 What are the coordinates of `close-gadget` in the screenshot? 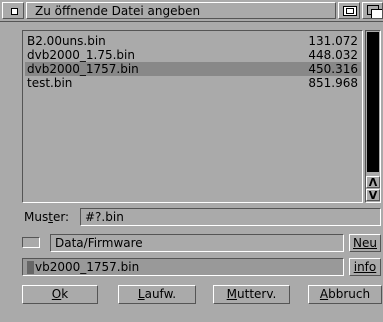 It's located at (13, 10).